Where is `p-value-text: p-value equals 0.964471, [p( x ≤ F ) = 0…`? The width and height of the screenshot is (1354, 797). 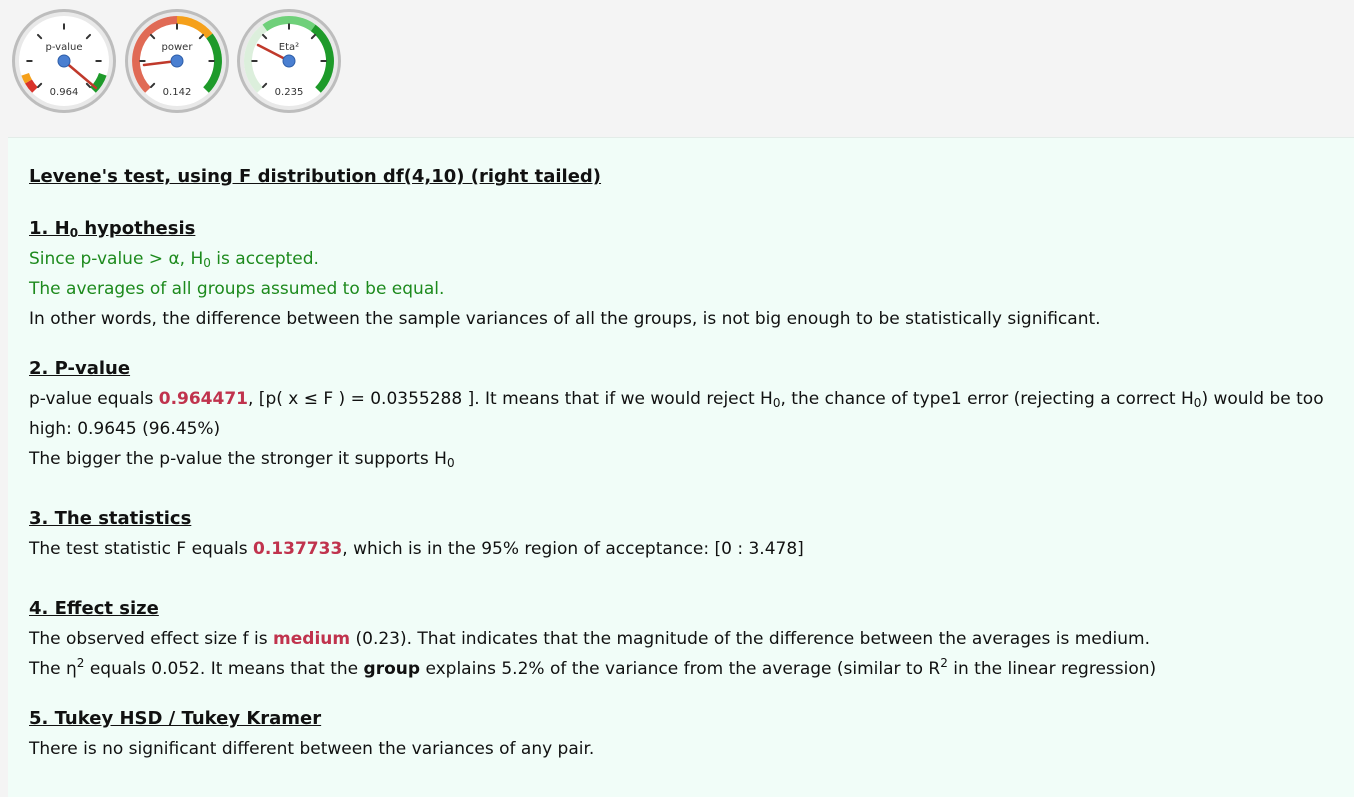
p-value-text: p-value equals 0.964471, [p( x ≤ F ) = 0… is located at coordinates (676, 414).